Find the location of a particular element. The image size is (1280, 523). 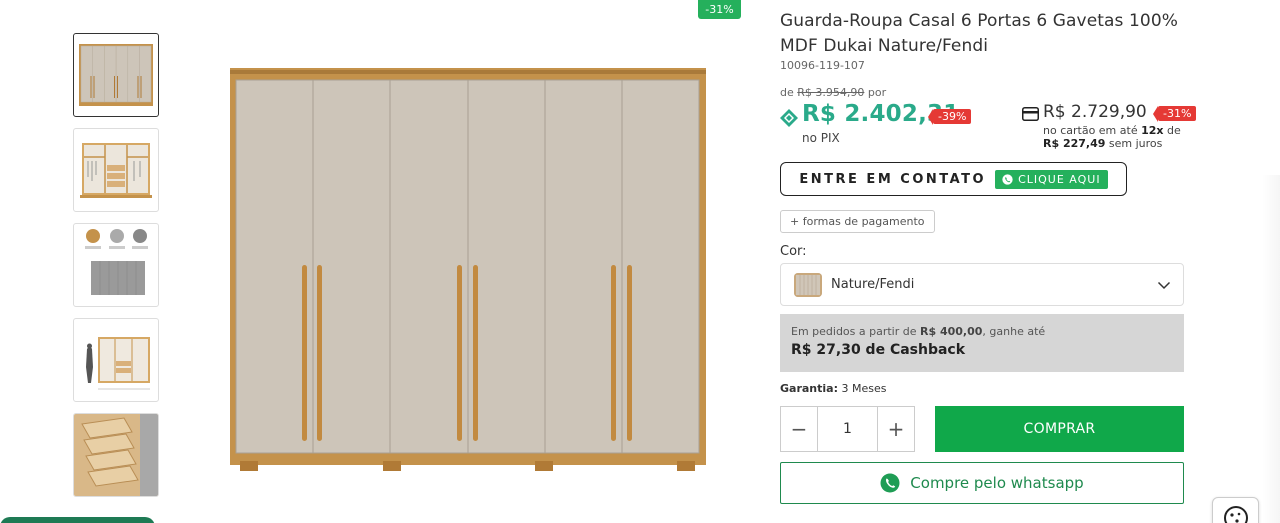

side-panel-shadow is located at coordinates (1271, 349).